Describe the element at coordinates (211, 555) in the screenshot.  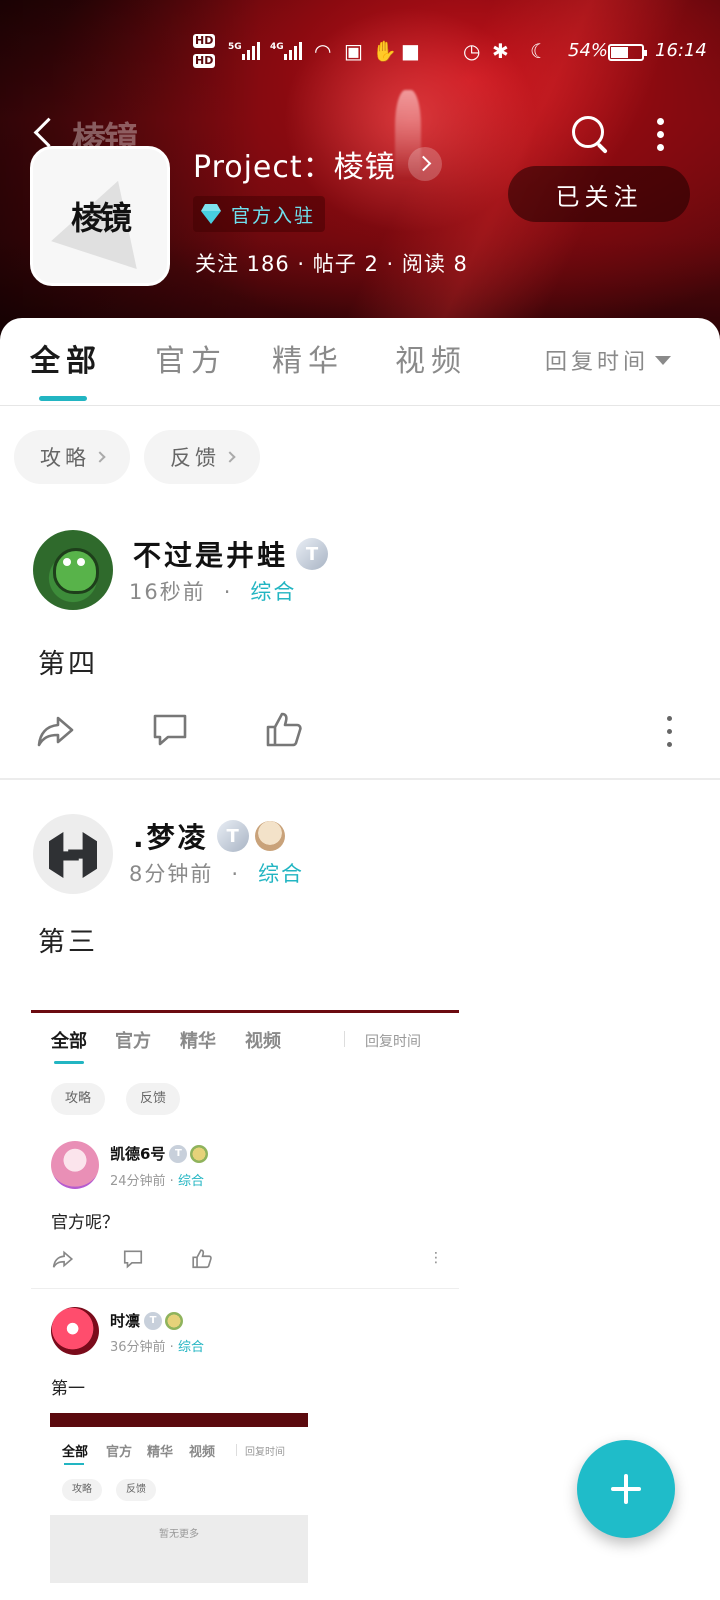
I see `author-name: 不过是井蛙` at that location.